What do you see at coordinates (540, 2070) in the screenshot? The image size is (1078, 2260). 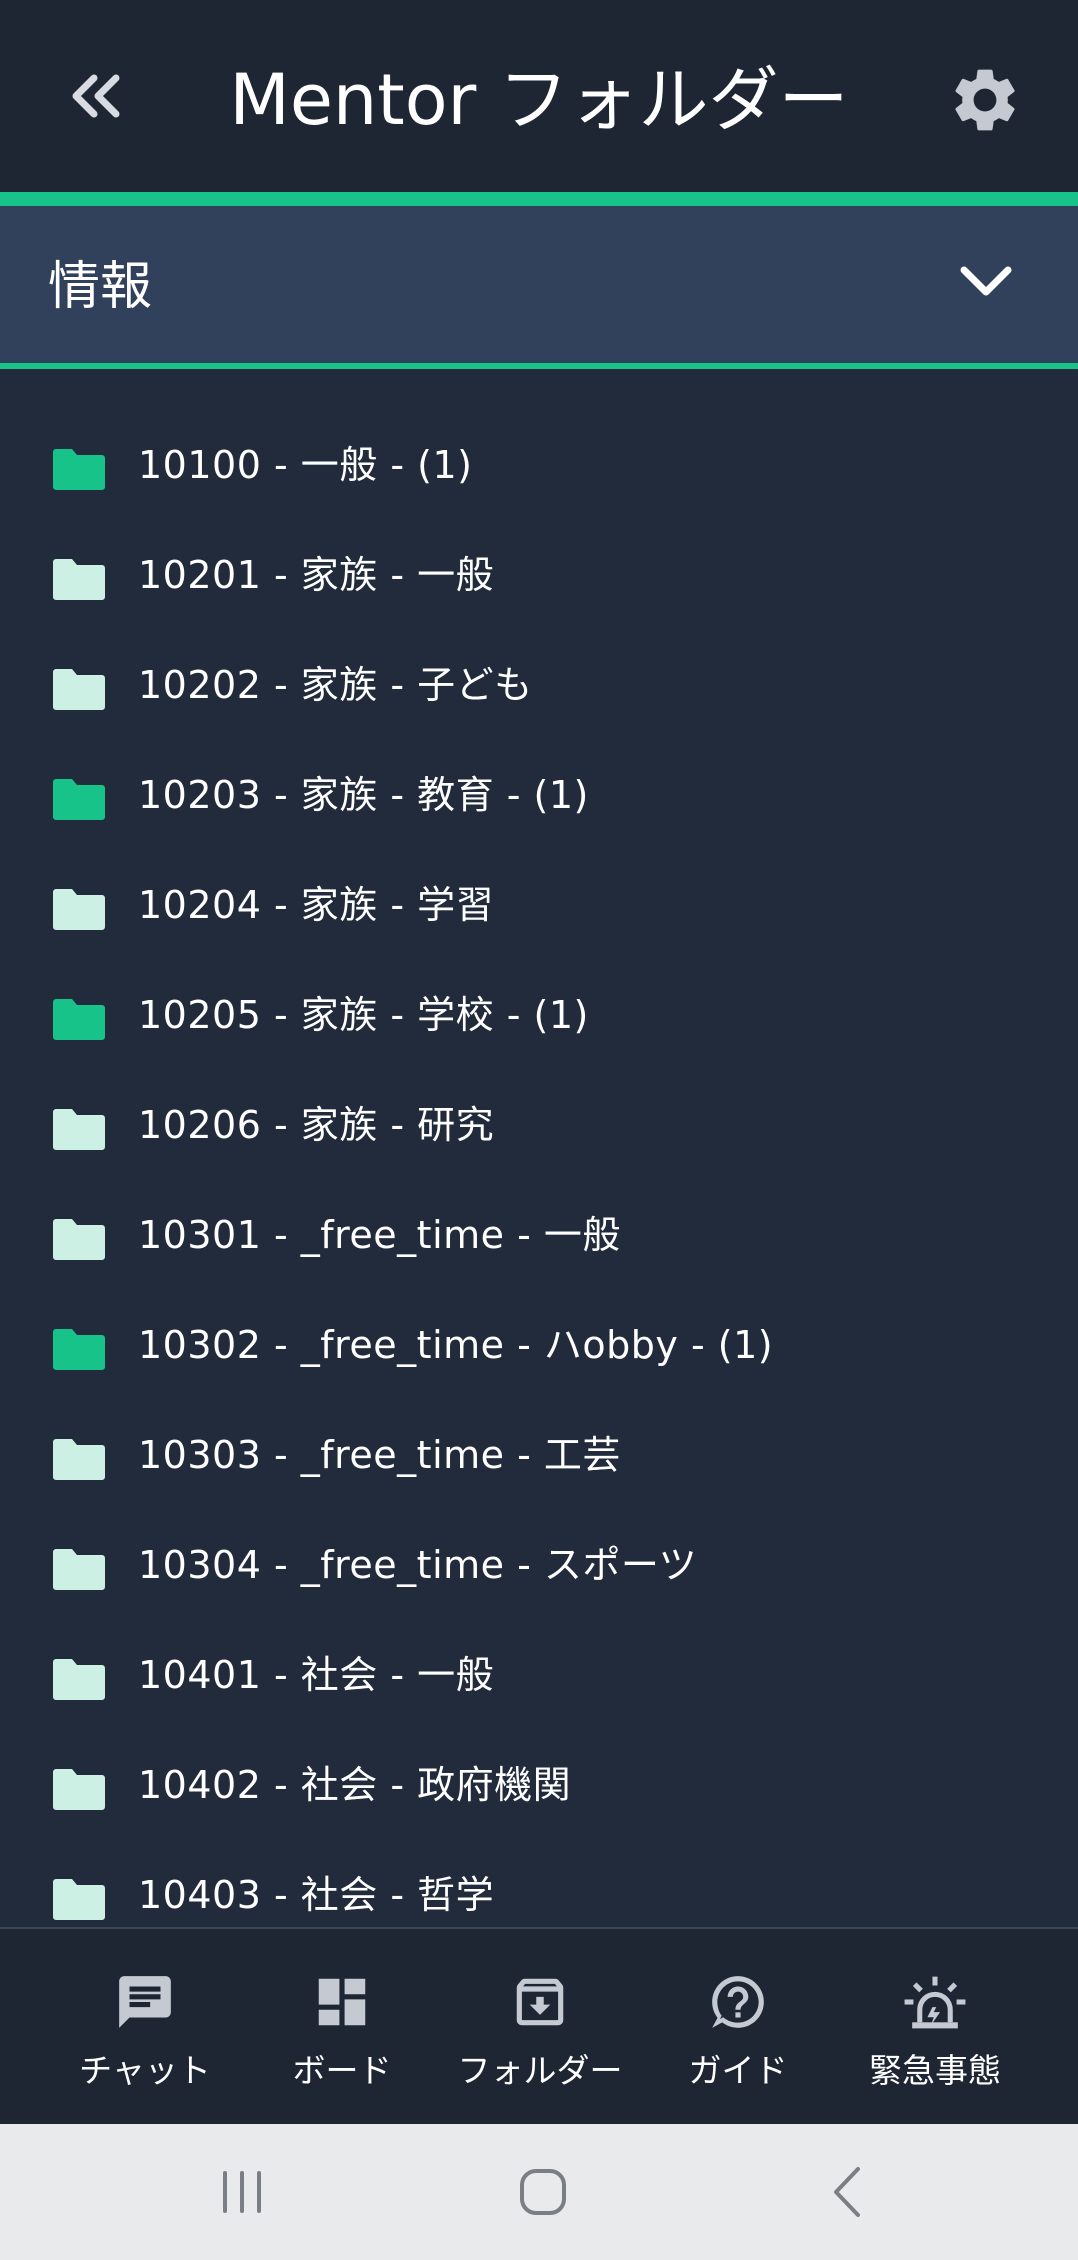 I see `nav-folder-label: フォルダー` at bounding box center [540, 2070].